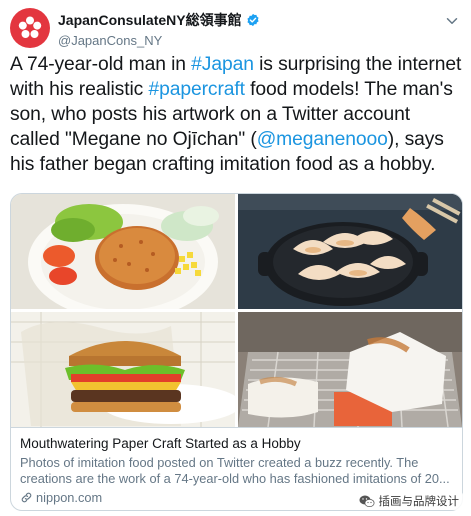 This screenshot has width=471, height=516. I want to click on hashtag-link: #Japan, so click(222, 64).